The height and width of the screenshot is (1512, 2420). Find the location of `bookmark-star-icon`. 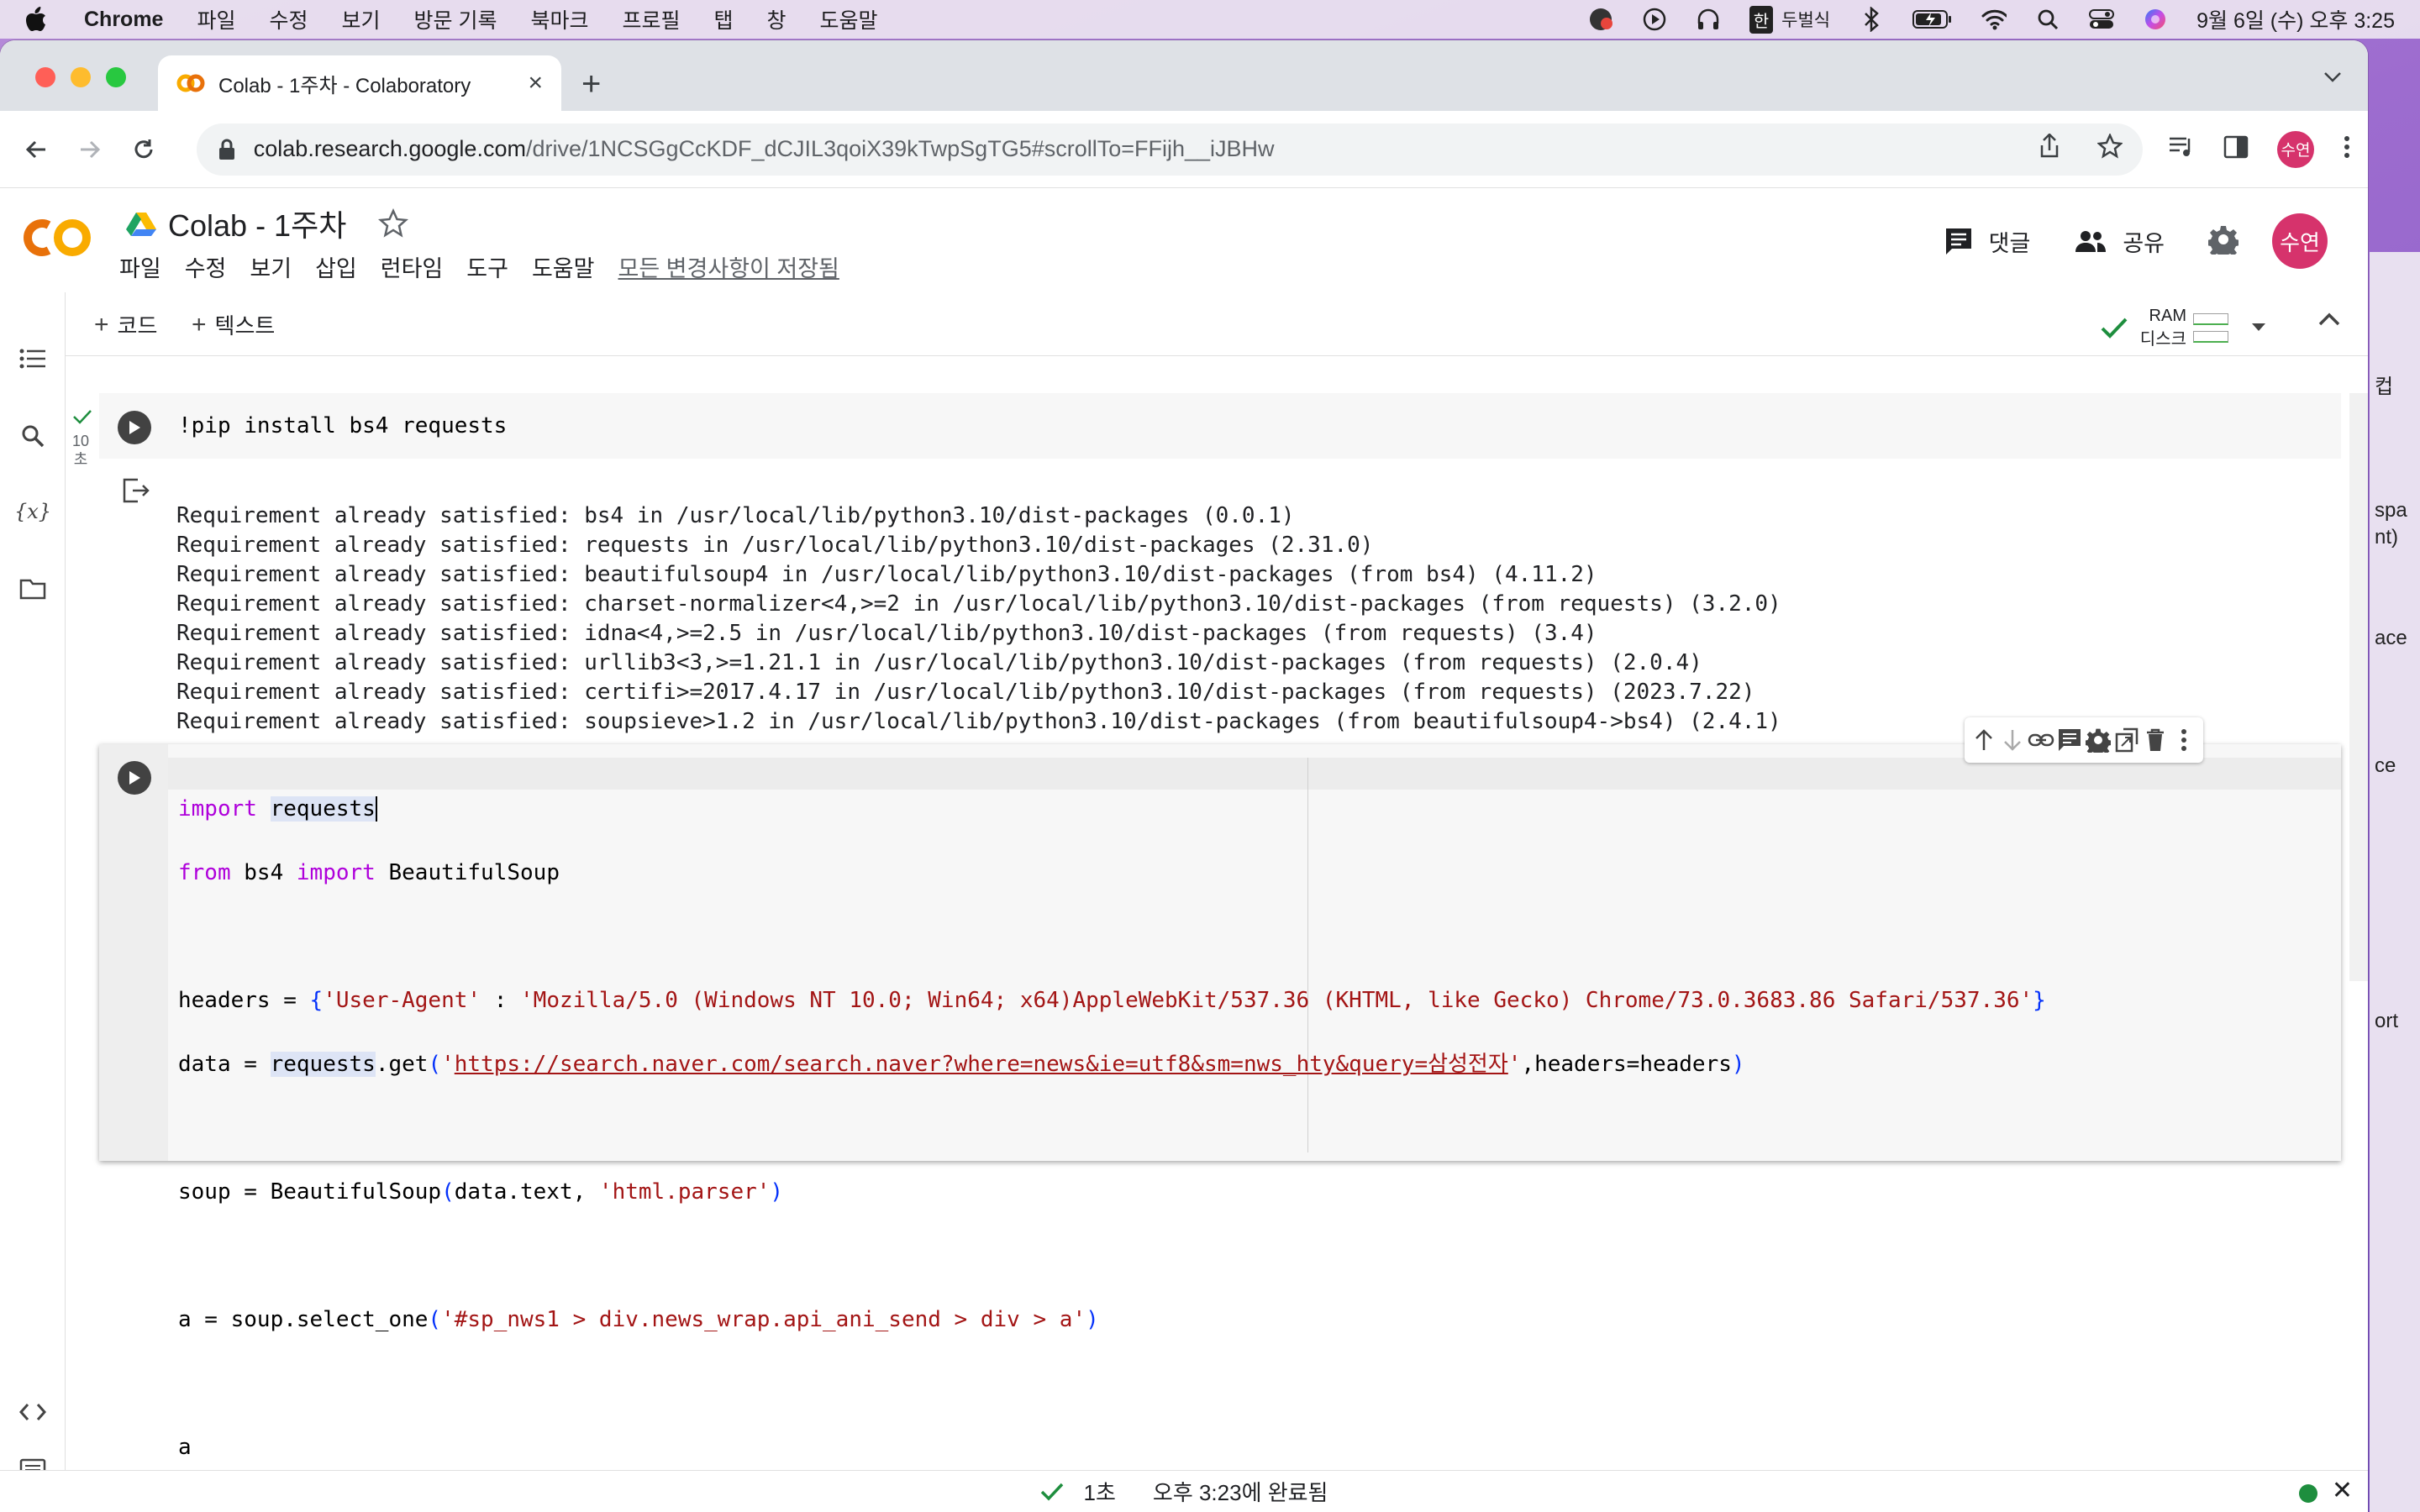

bookmark-star-icon is located at coordinates (2109, 148).